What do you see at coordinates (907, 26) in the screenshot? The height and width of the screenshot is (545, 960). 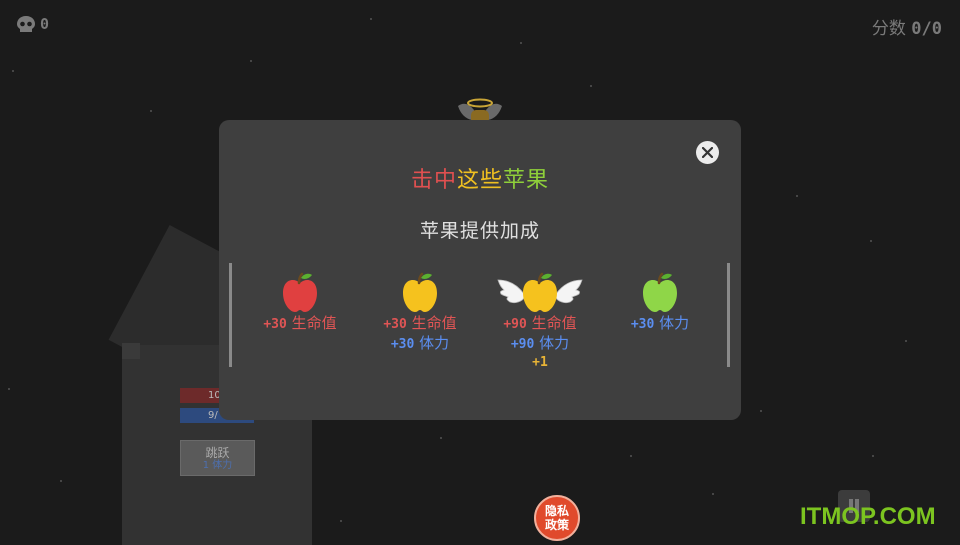 I see `score-display: 分数 0/0` at bounding box center [907, 26].